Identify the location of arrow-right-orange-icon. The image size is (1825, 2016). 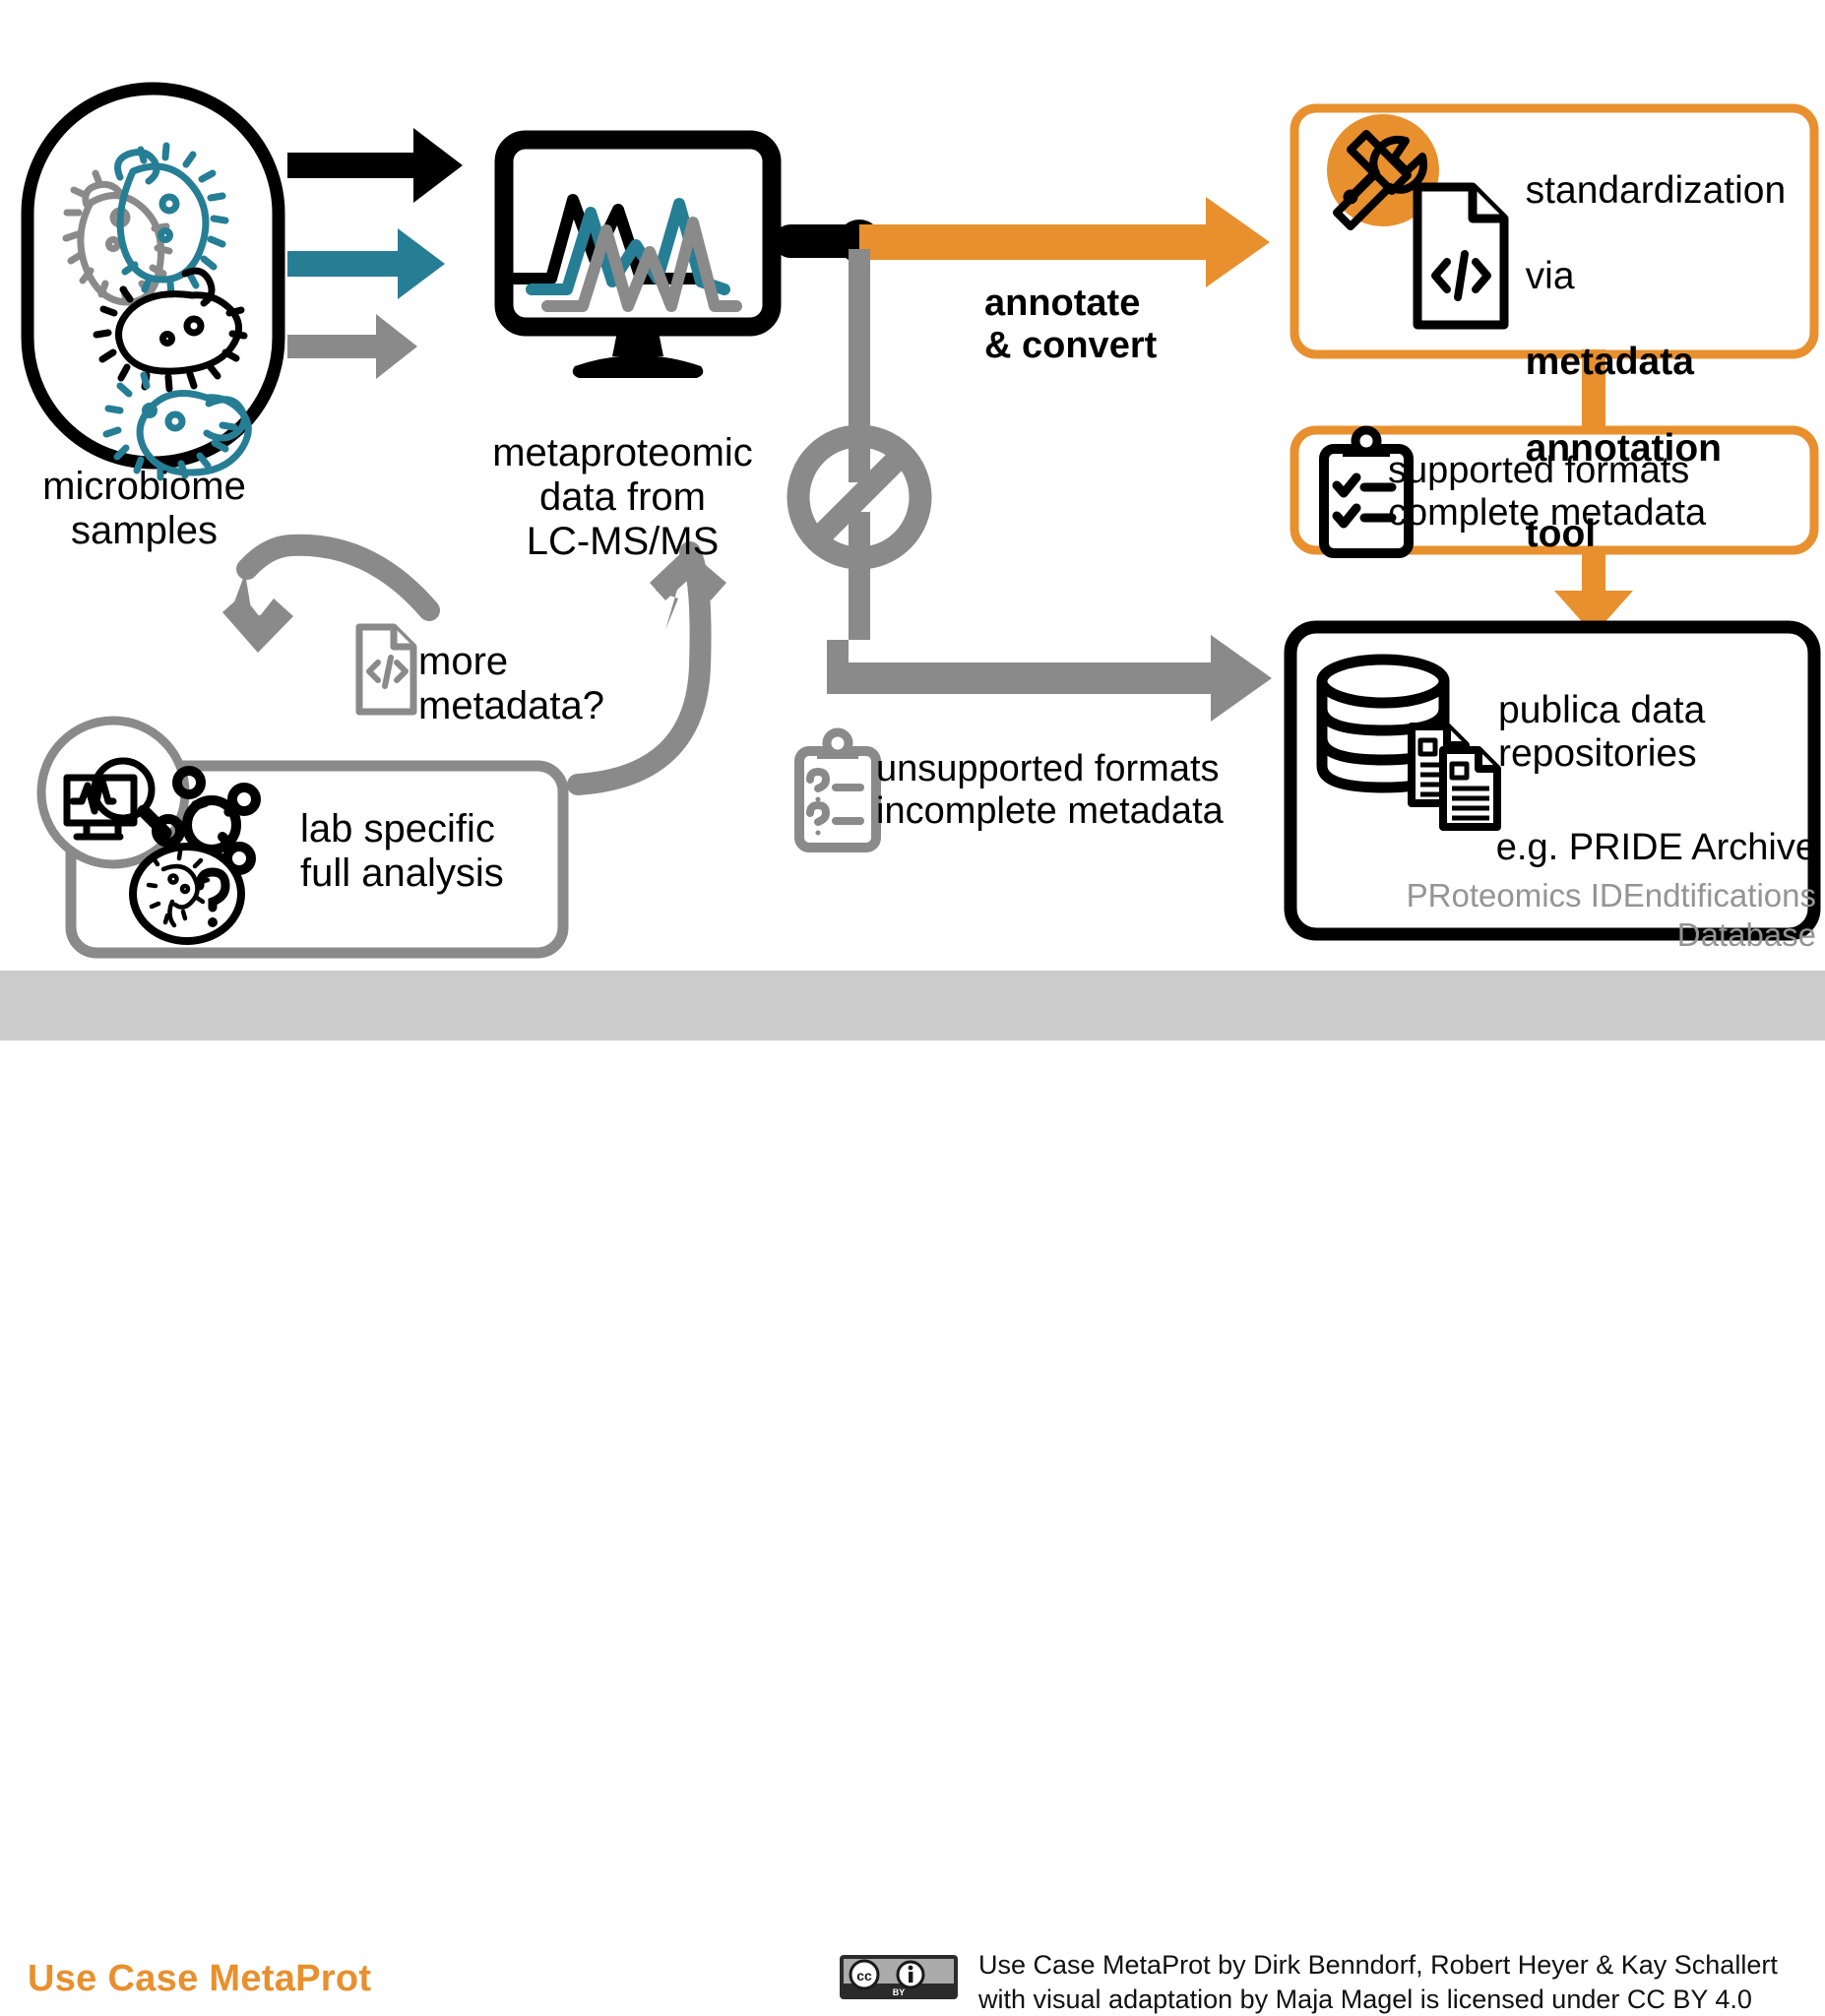
(1065, 242).